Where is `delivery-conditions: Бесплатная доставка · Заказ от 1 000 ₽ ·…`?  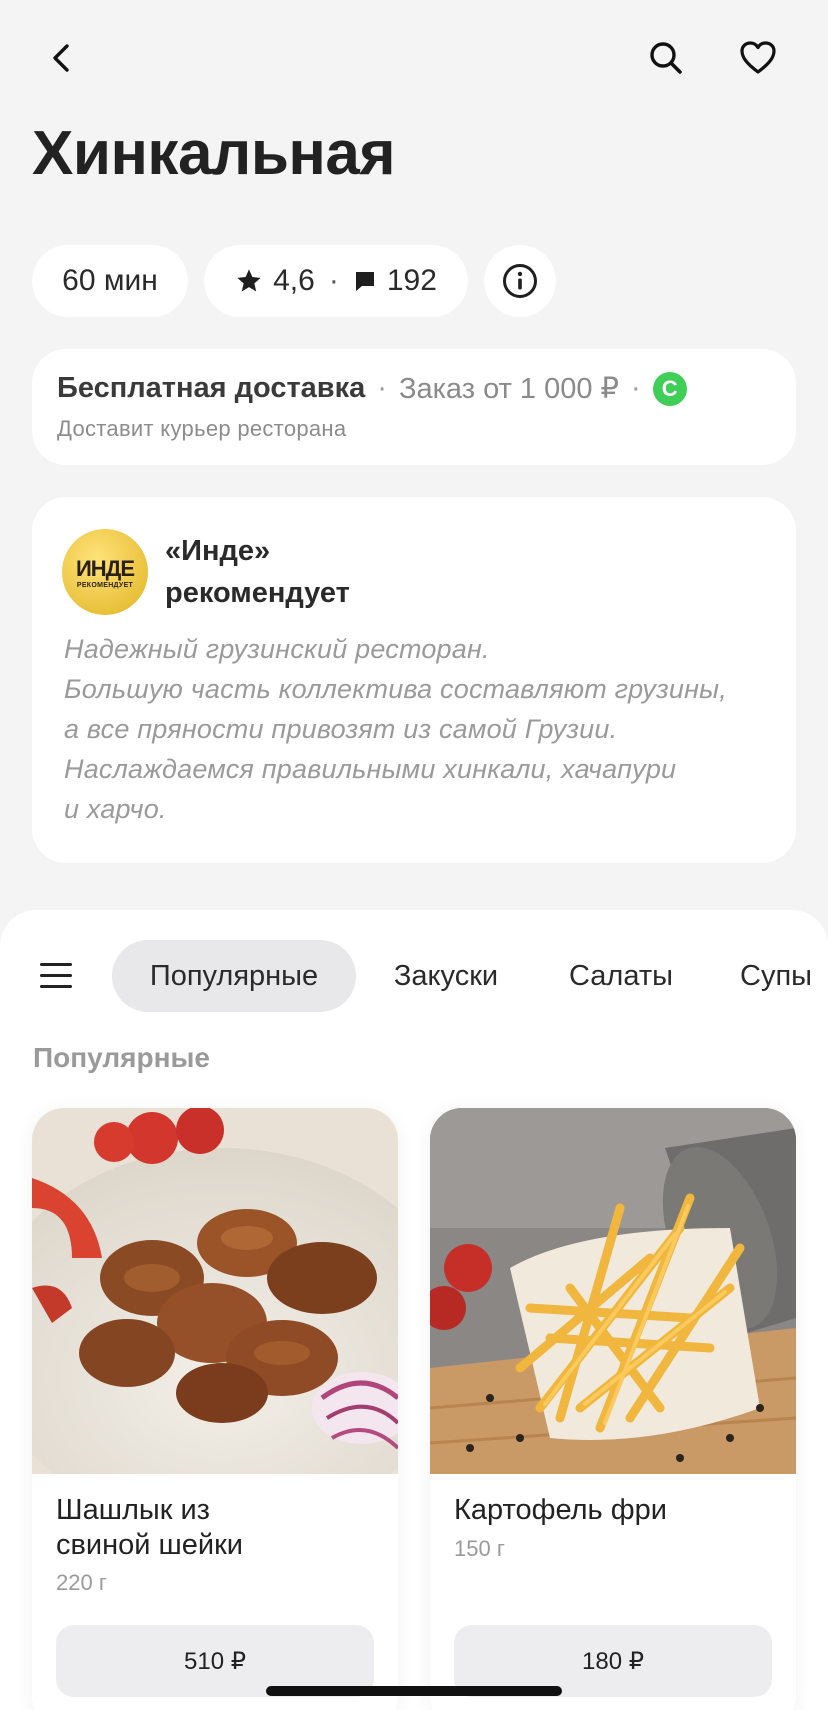 delivery-conditions: Бесплатная доставка · Заказ от 1 000 ₽ ·… is located at coordinates (372, 388).